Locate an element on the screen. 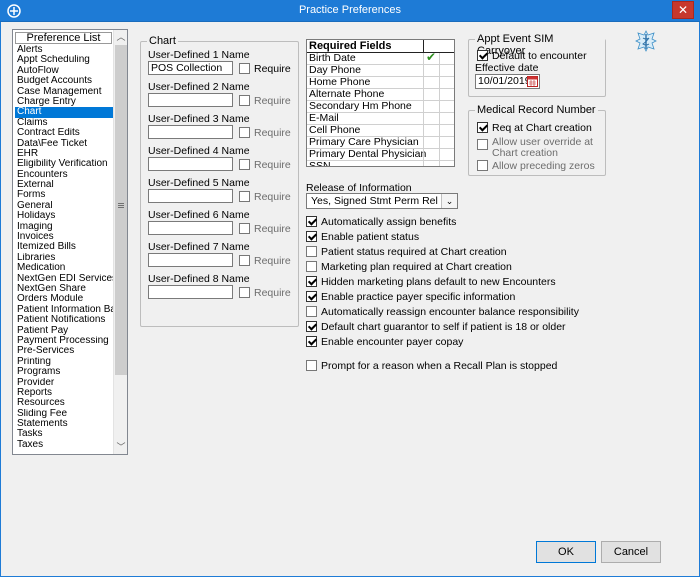 The height and width of the screenshot is (577, 700). allow-preceding-zeros-label: Allow preceding zeros is located at coordinates (543, 166).